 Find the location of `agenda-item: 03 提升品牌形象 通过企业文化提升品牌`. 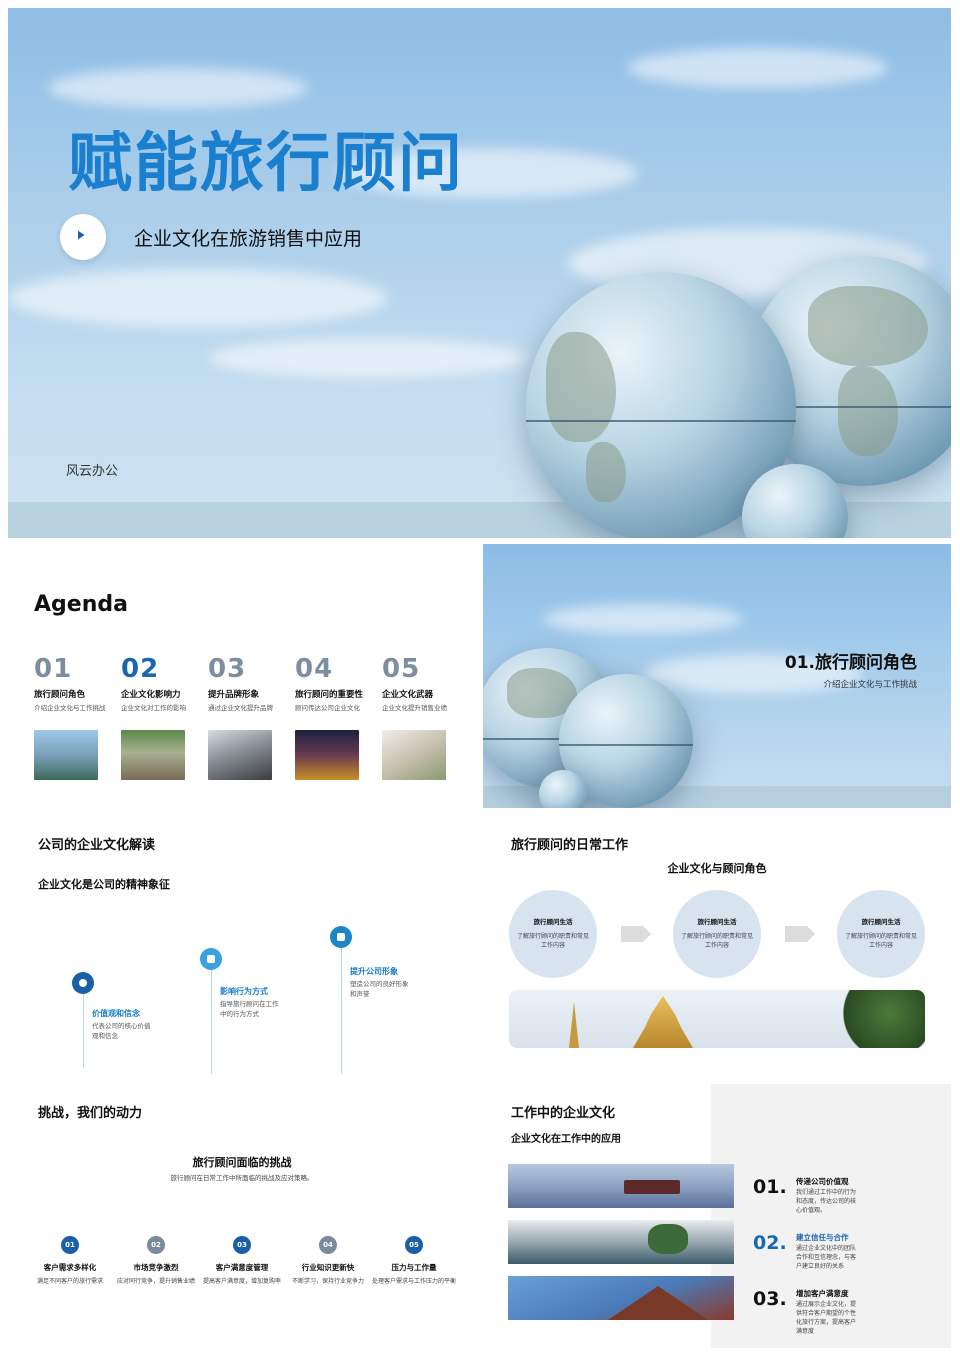

agenda-item: 03 提升品牌形象 通过企业文化提升品牌 is located at coordinates (244, 717).